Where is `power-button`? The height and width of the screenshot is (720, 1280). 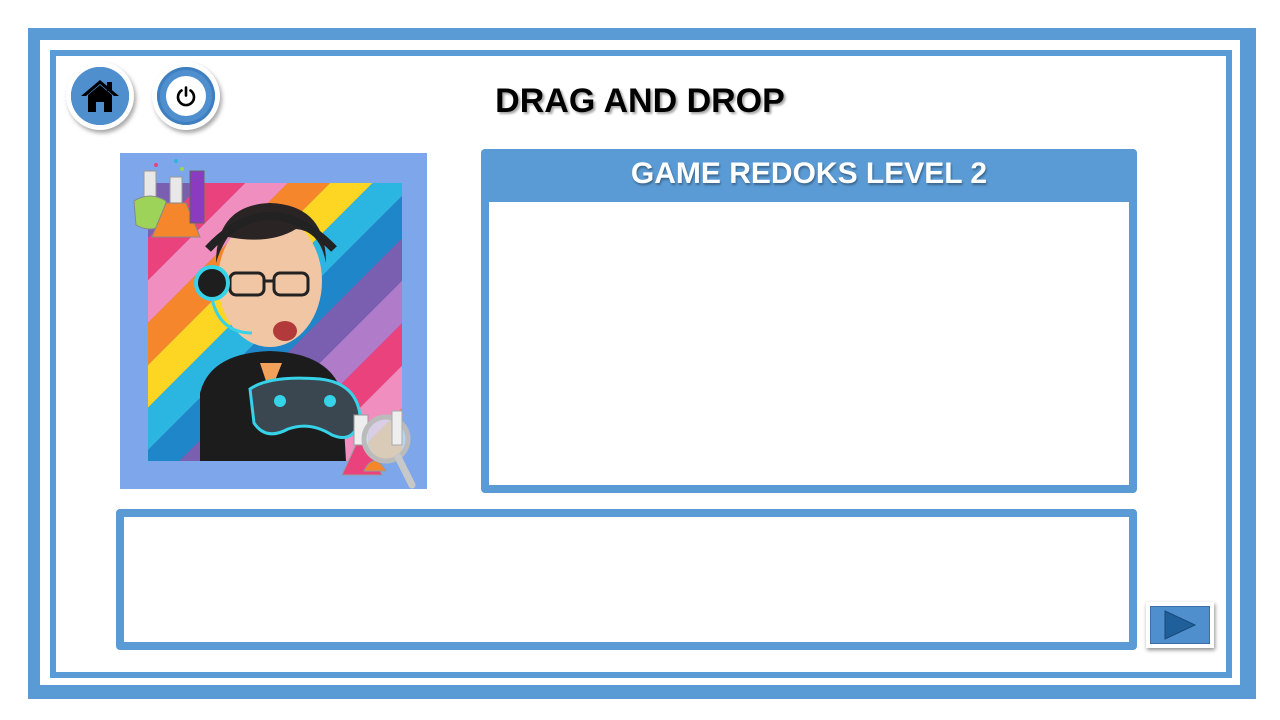 power-button is located at coordinates (186, 96).